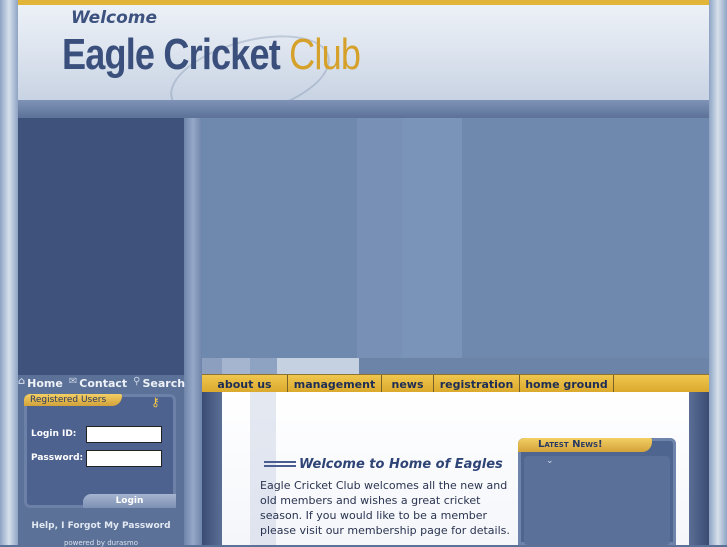 The width and height of the screenshot is (727, 547). I want to click on nav-home-ground: home ground, so click(567, 384).